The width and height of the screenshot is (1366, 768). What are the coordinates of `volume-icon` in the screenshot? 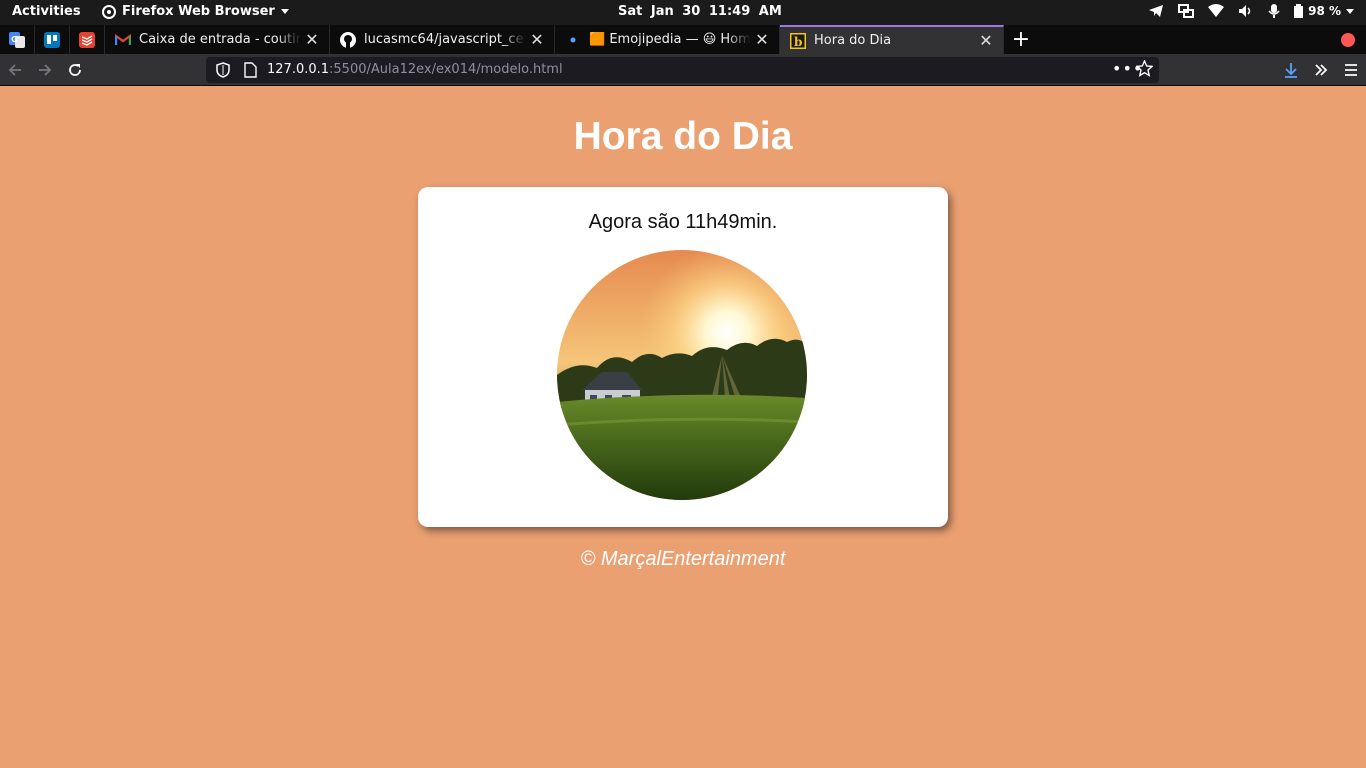 It's located at (1245, 11).